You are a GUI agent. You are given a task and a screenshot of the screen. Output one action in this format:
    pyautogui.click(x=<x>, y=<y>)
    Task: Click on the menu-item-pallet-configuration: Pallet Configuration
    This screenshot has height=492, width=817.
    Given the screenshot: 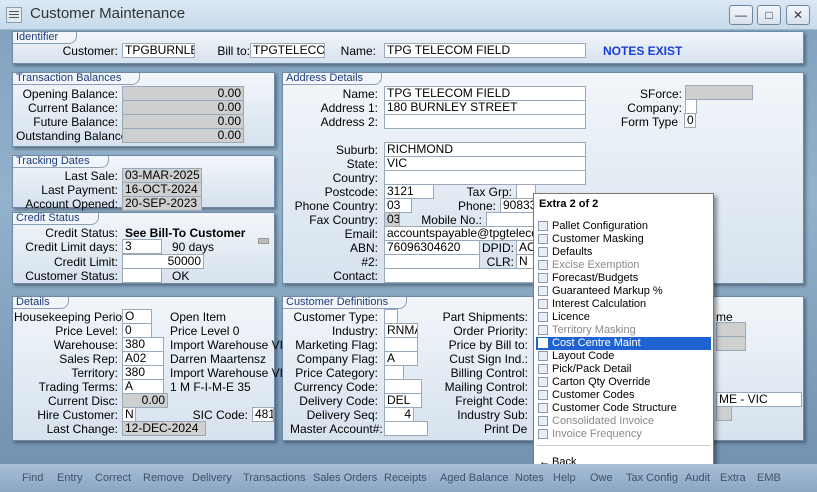 What is the action you would take?
    pyautogui.click(x=623, y=226)
    